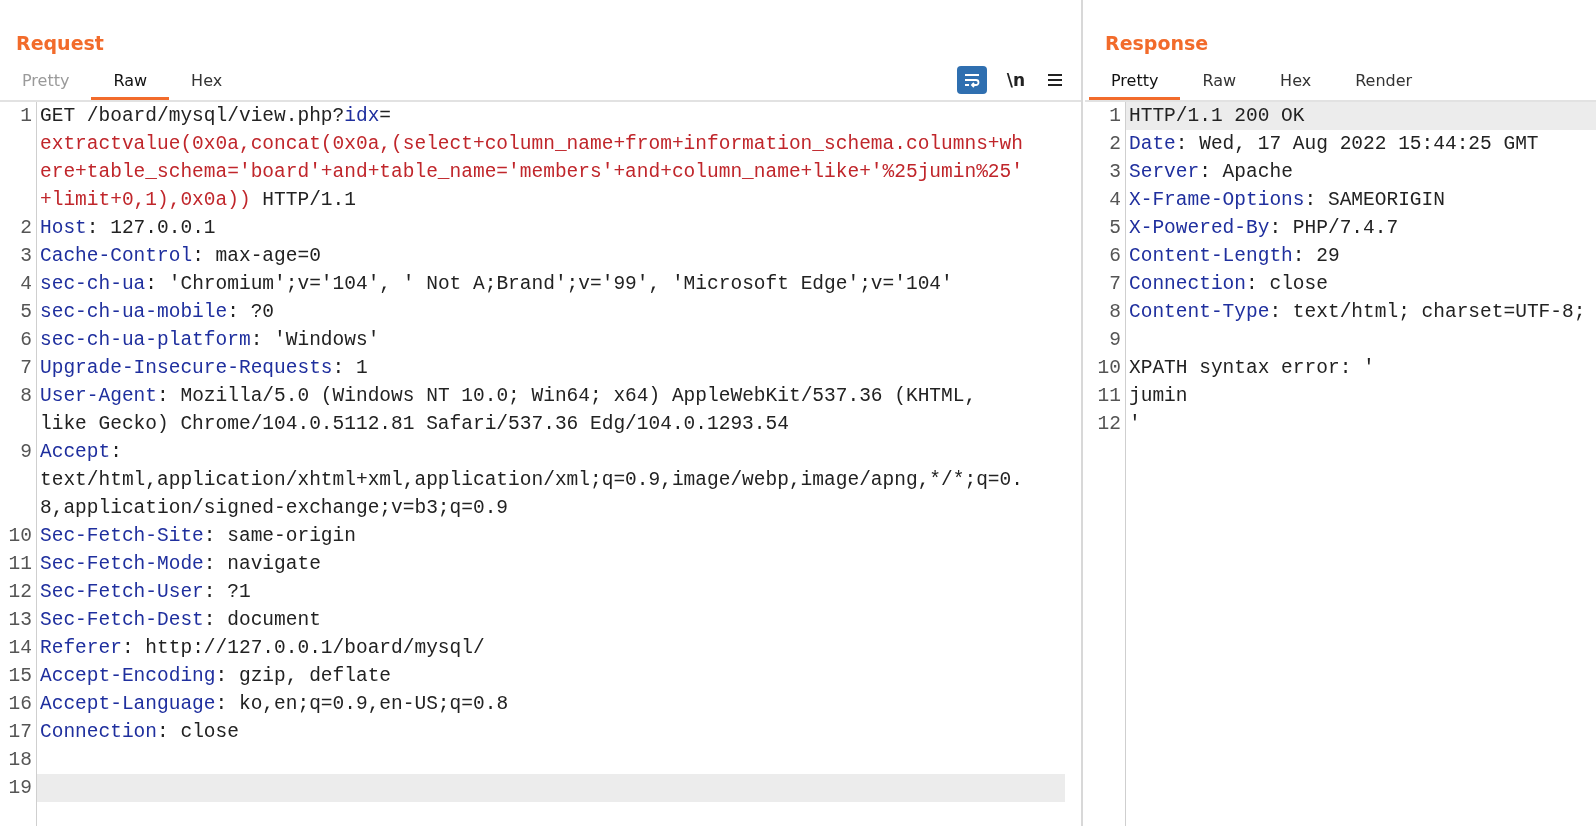 This screenshot has width=1596, height=826. Describe the element at coordinates (128, 704) in the screenshot. I see `header-name: Accept-Language` at that location.